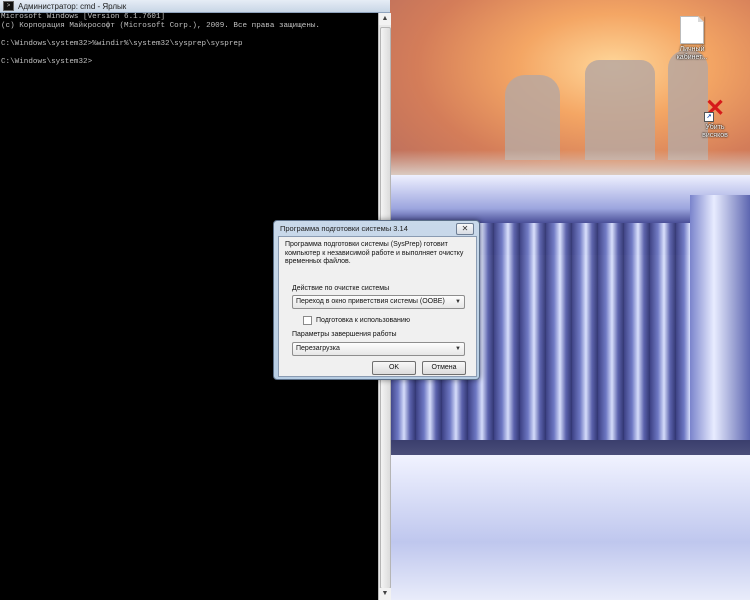 The height and width of the screenshot is (600, 750). I want to click on document-icon, so click(692, 30).